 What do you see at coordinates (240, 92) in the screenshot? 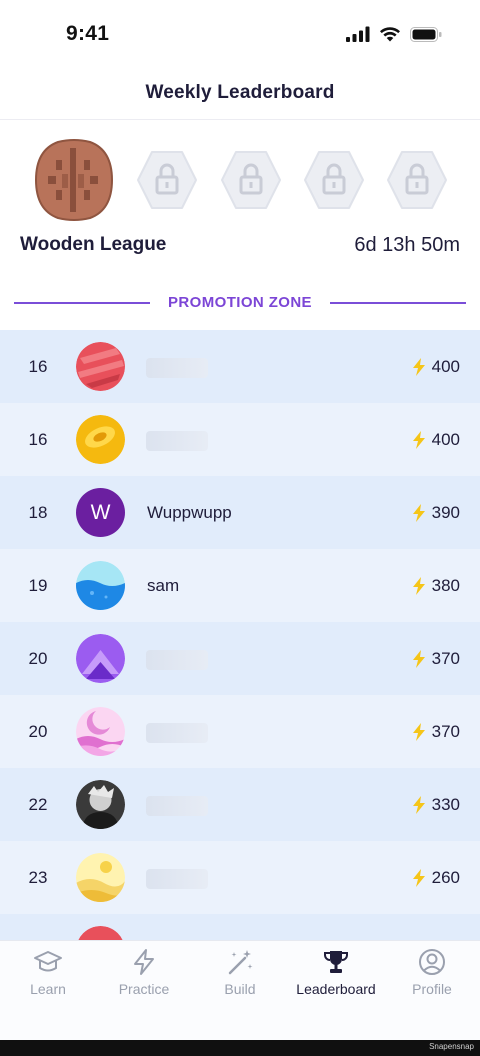
I see `page-title: Weekly Leaderboard` at bounding box center [240, 92].